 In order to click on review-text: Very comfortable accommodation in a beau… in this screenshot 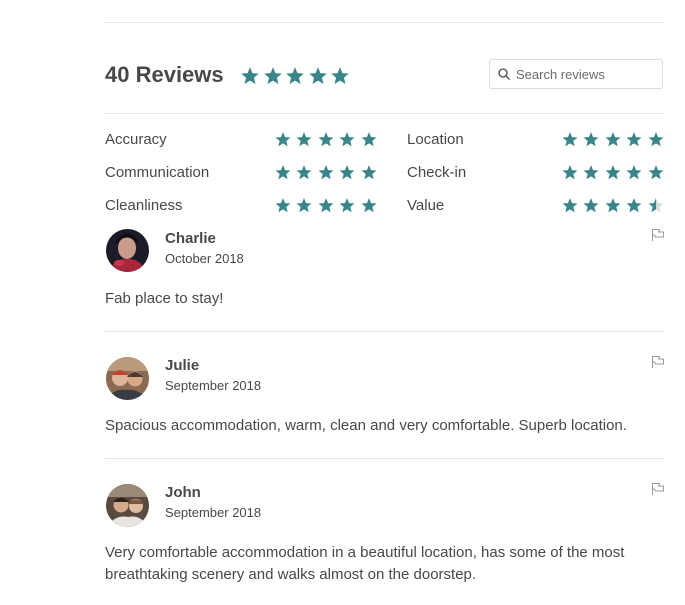, I will do `click(365, 563)`.